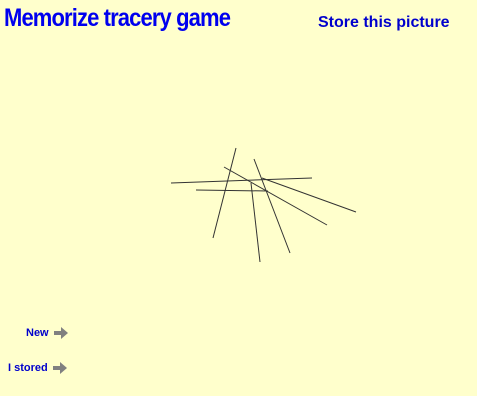  I want to click on tracery-board, so click(263, 205).